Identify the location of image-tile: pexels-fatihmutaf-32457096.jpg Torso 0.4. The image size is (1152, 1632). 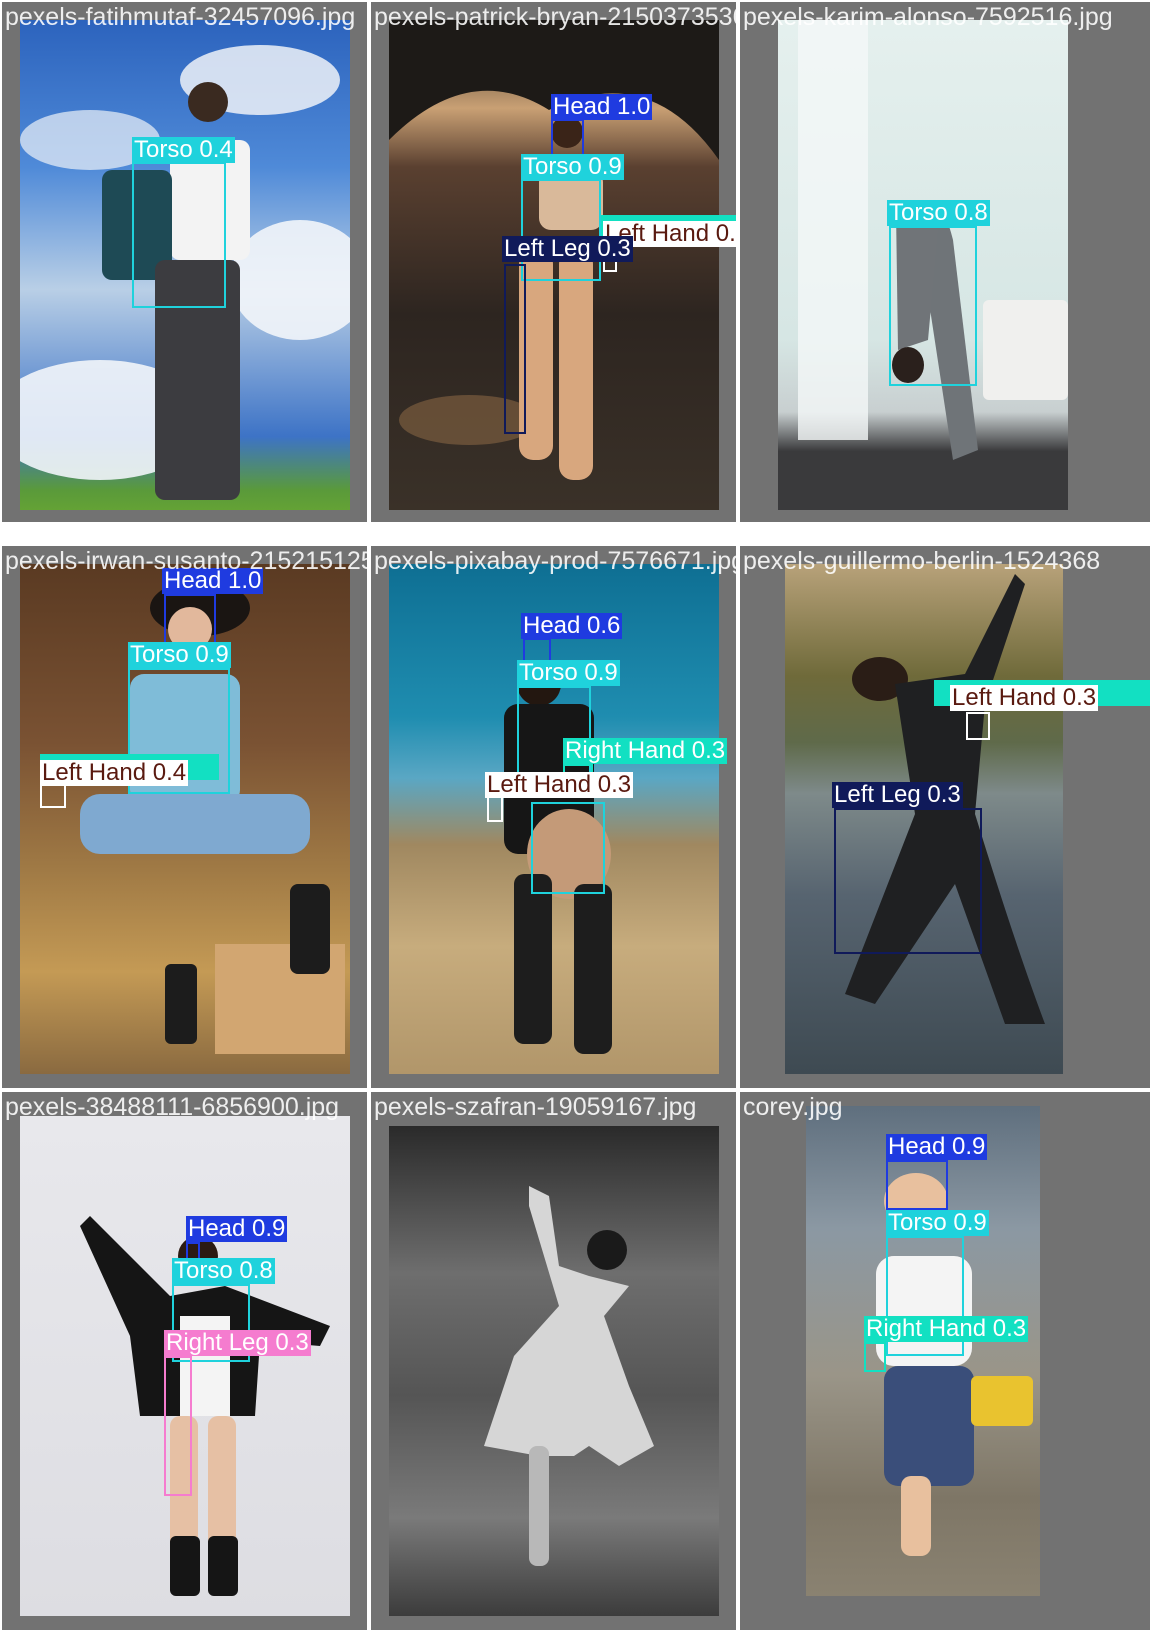
(184, 262).